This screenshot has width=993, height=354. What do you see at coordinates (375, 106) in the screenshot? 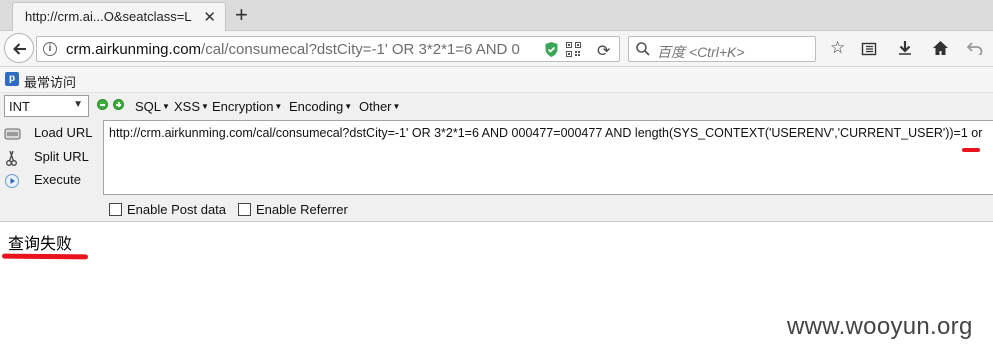
I see `menu-other-label: Other` at bounding box center [375, 106].